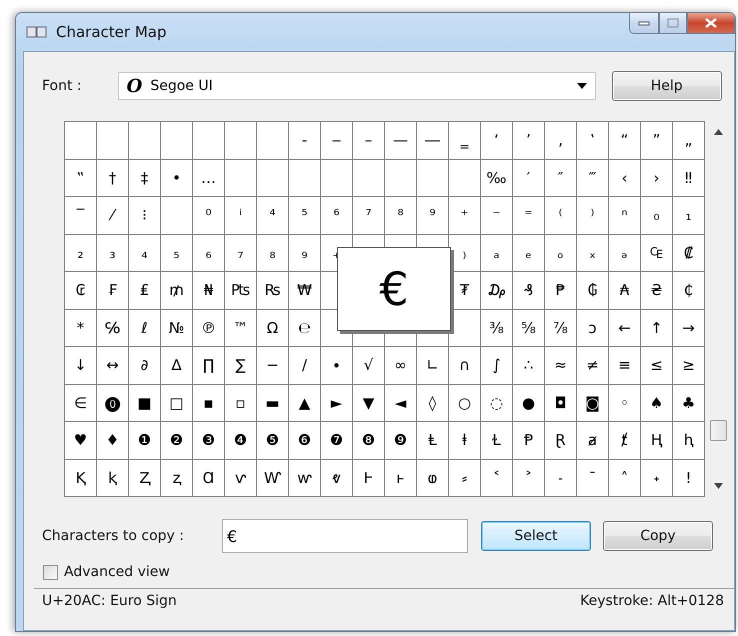 The width and height of the screenshot is (738, 636). I want to click on character-cell: ‘, so click(496, 140).